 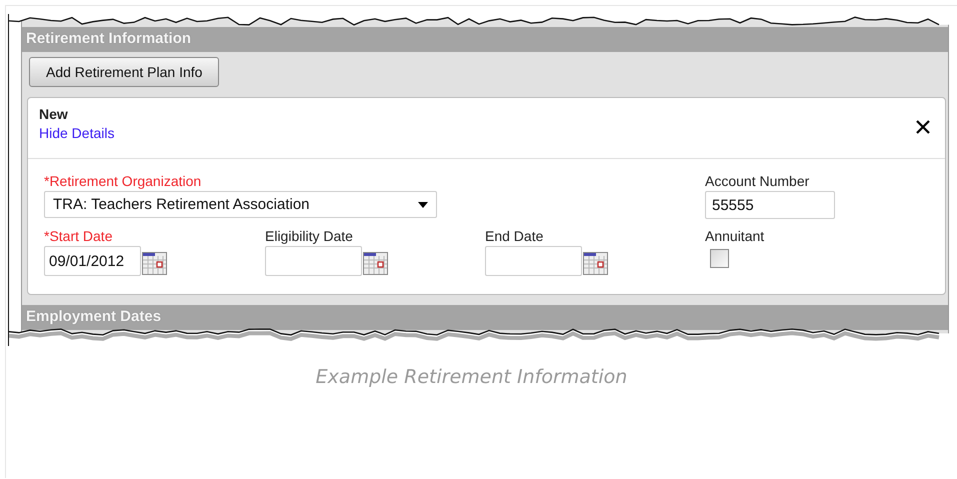 I want to click on record-title: New, so click(x=54, y=114).